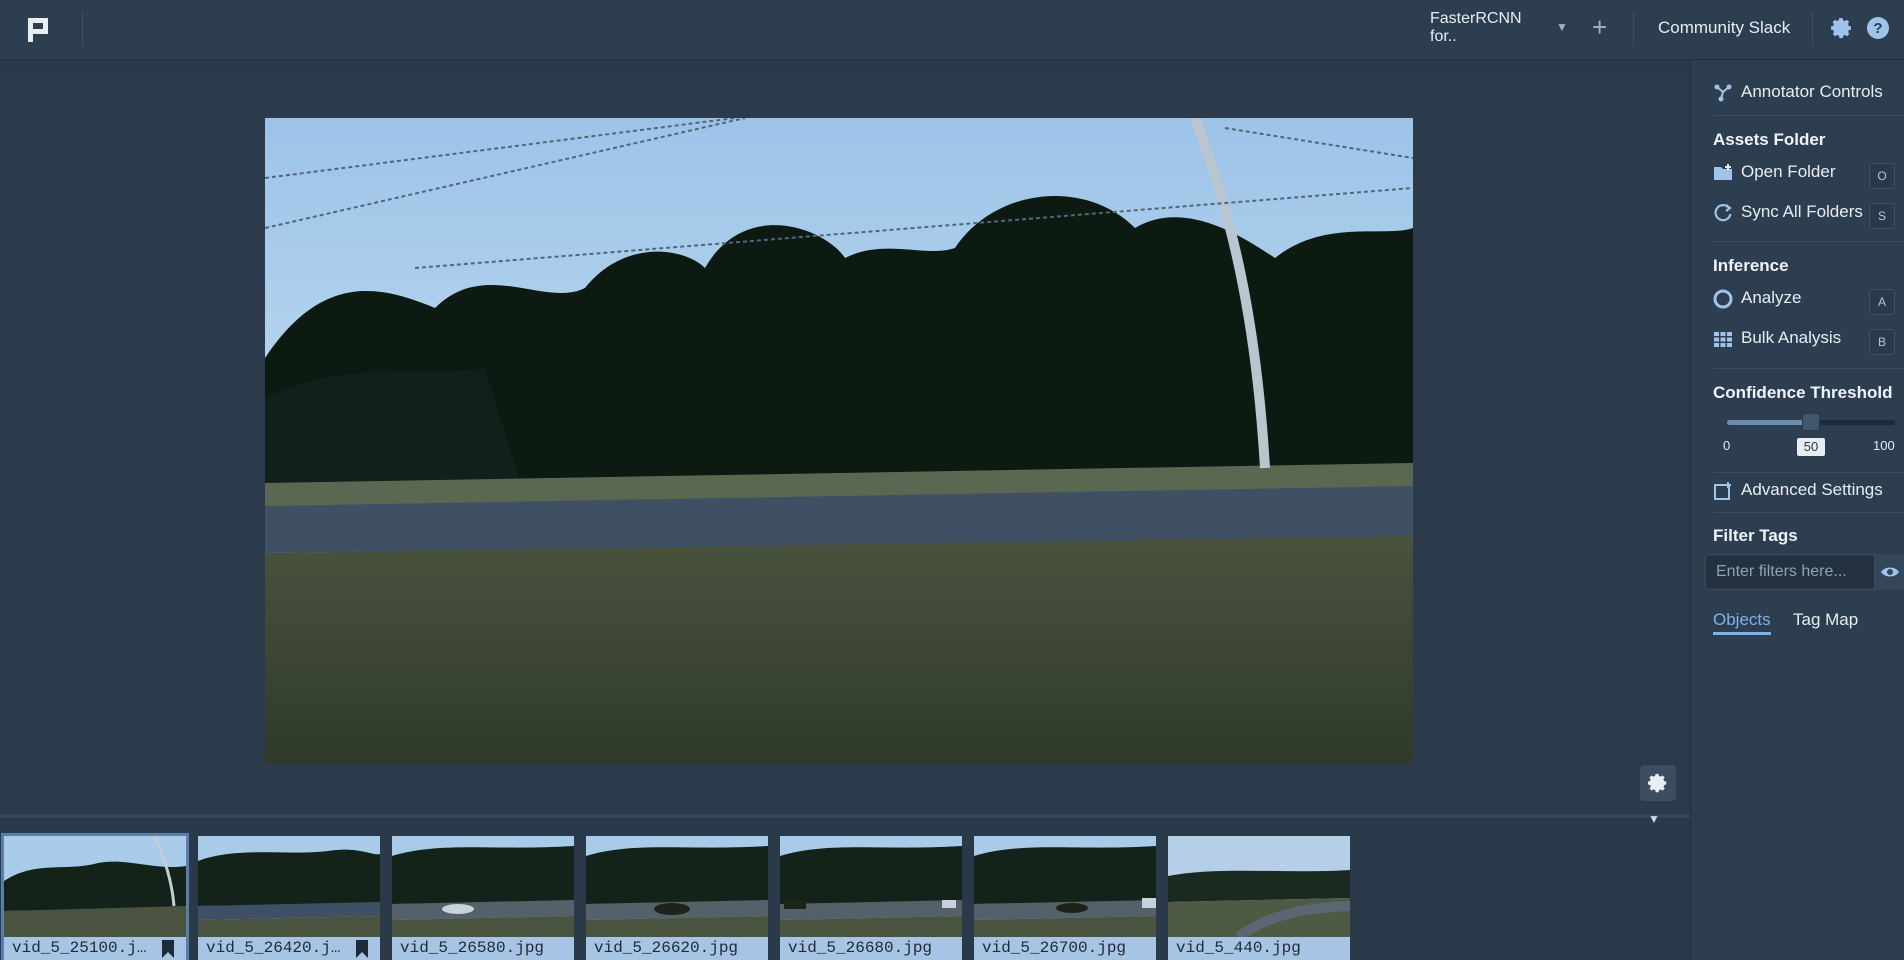 Image resolution: width=1904 pixels, height=960 pixels. Describe the element at coordinates (1811, 447) in the screenshot. I see `slider-value: 50` at that location.